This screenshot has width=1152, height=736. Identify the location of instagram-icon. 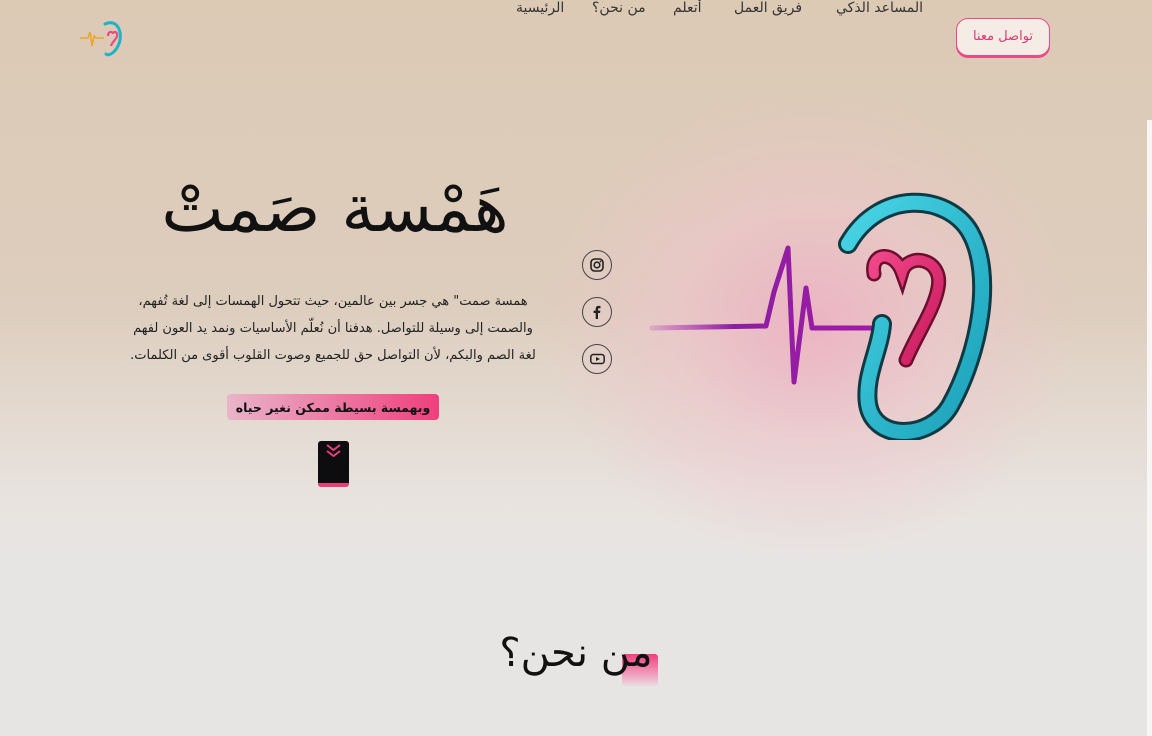
(597, 265).